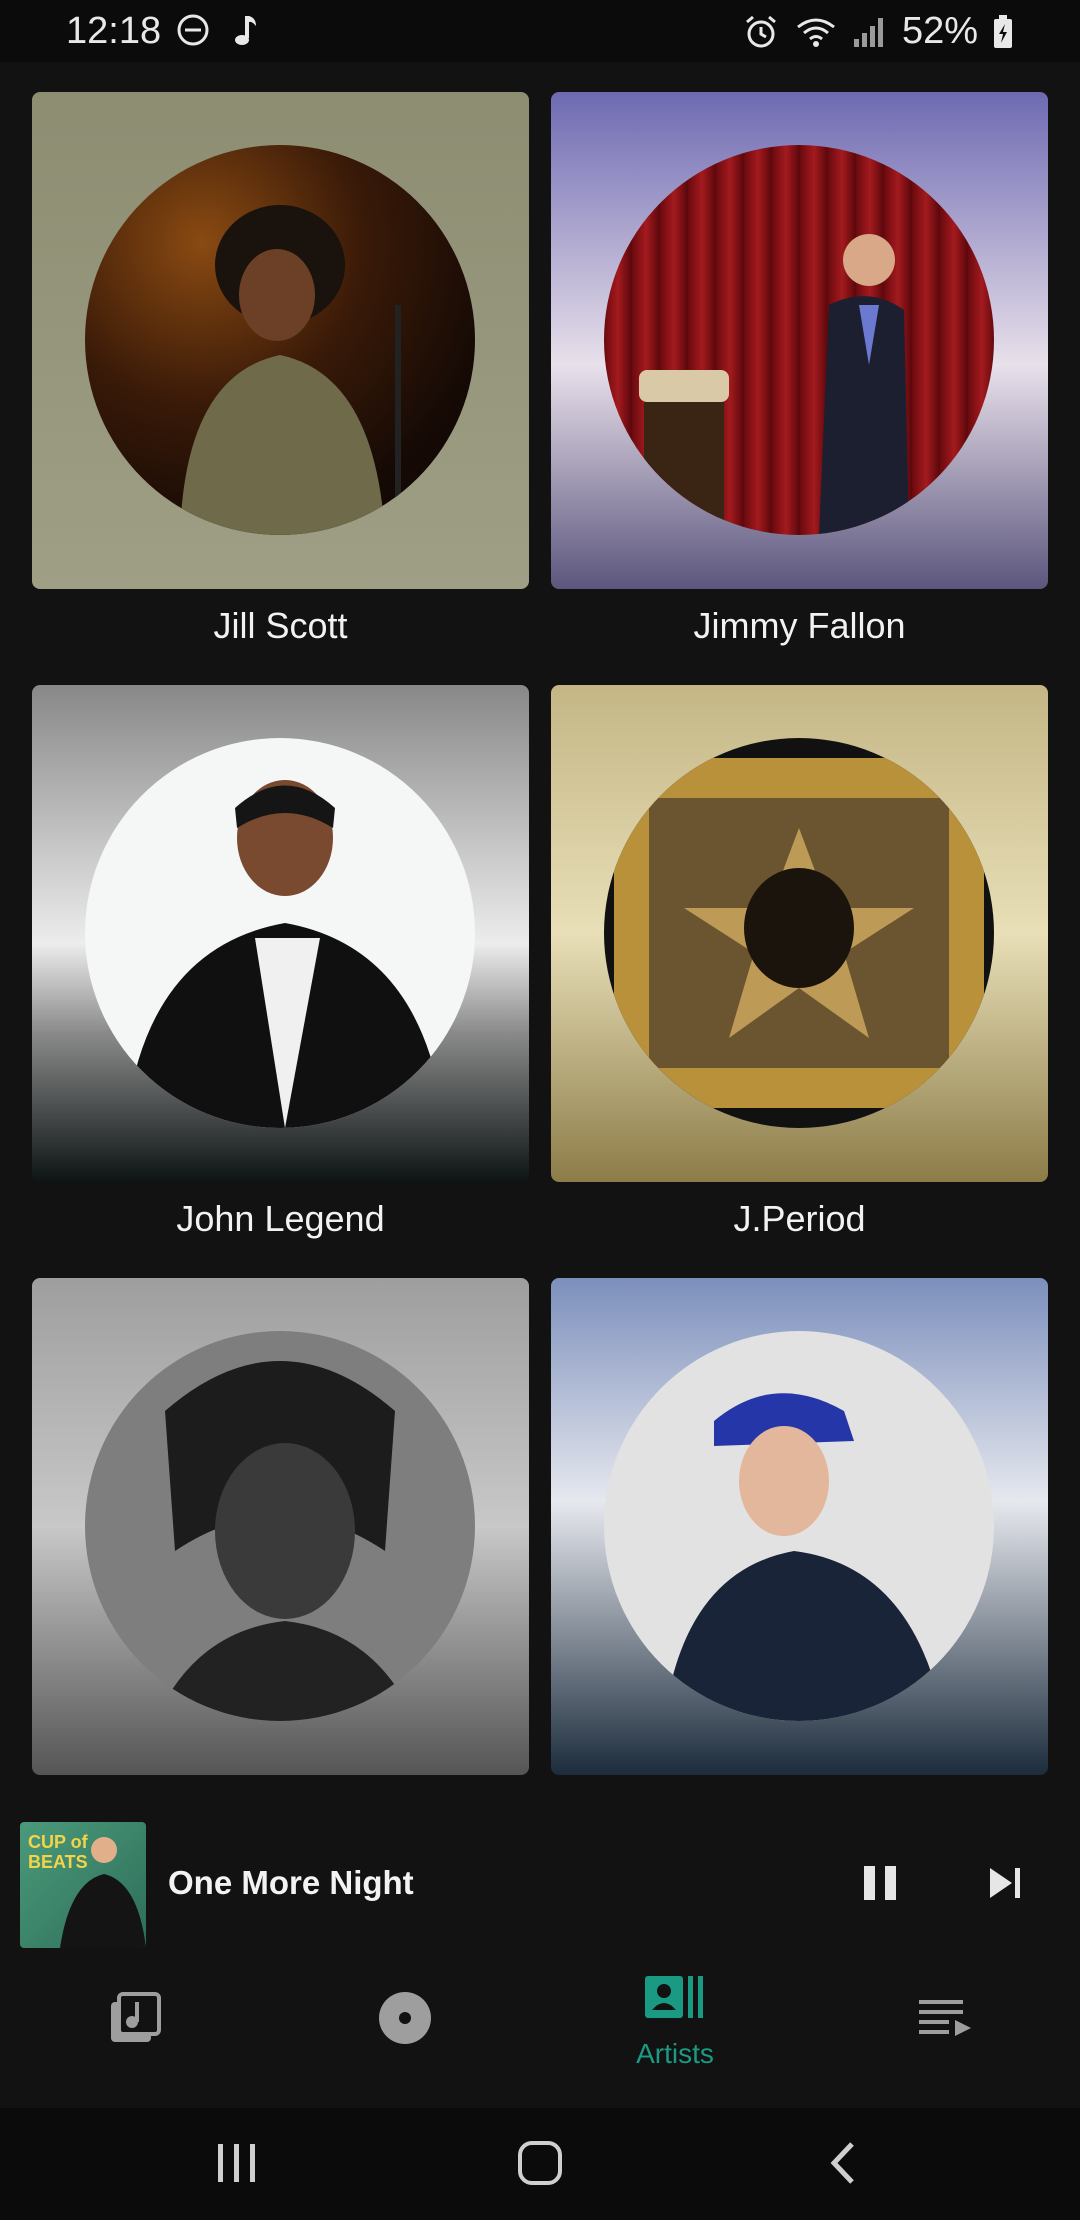  I want to click on artist-tile-john-legend, so click(280, 933).